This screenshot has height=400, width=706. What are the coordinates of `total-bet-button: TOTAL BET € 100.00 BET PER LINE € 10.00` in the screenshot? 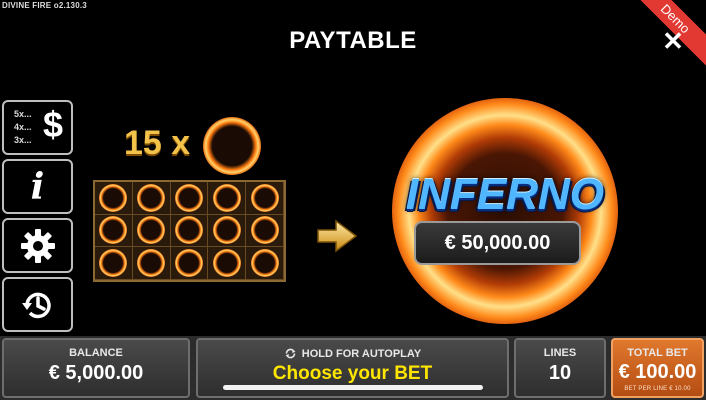 It's located at (657, 368).